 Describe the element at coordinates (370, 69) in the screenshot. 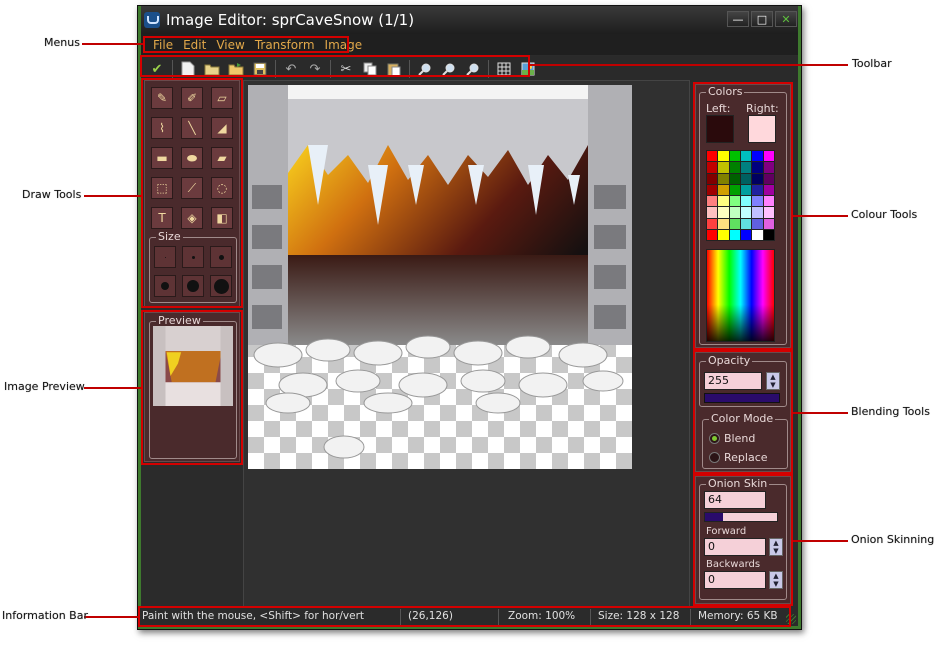

I see `copy-icon` at that location.